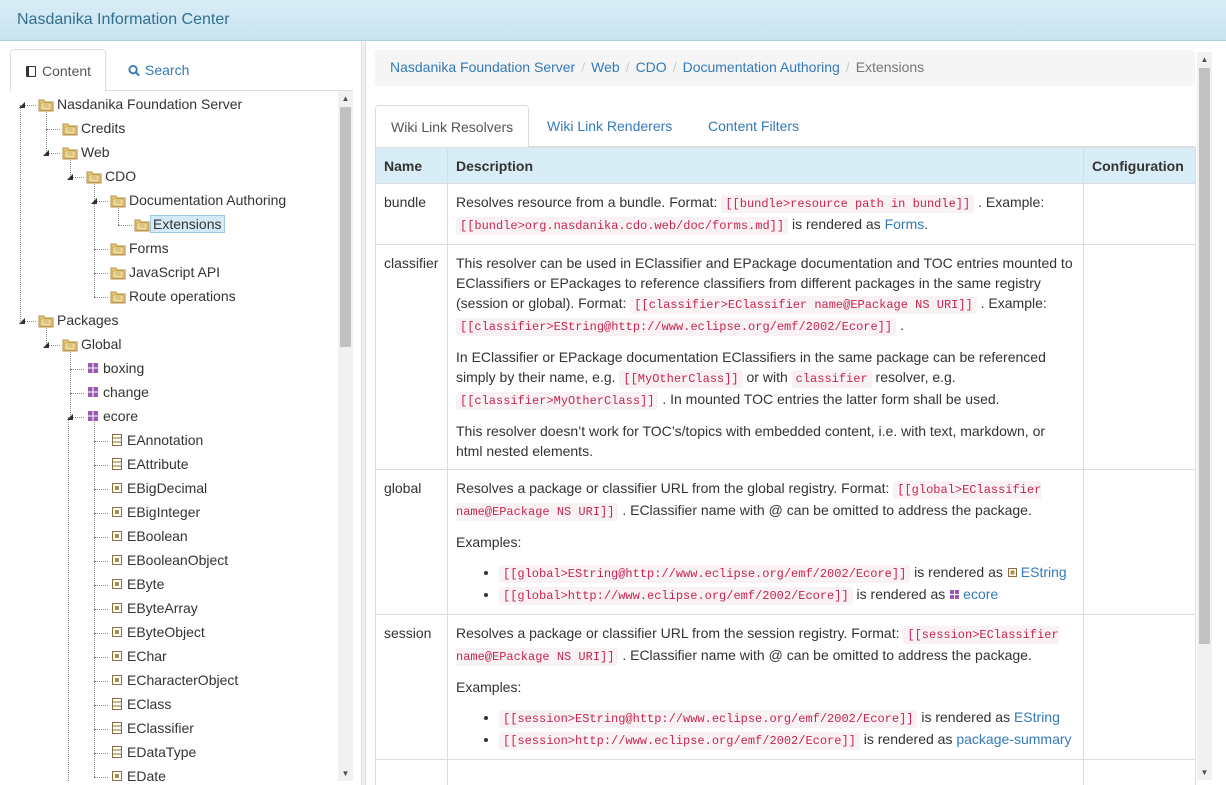  Describe the element at coordinates (160, 488) in the screenshot. I see `tree-node-ebigdecimal: EBigDecimal` at that location.